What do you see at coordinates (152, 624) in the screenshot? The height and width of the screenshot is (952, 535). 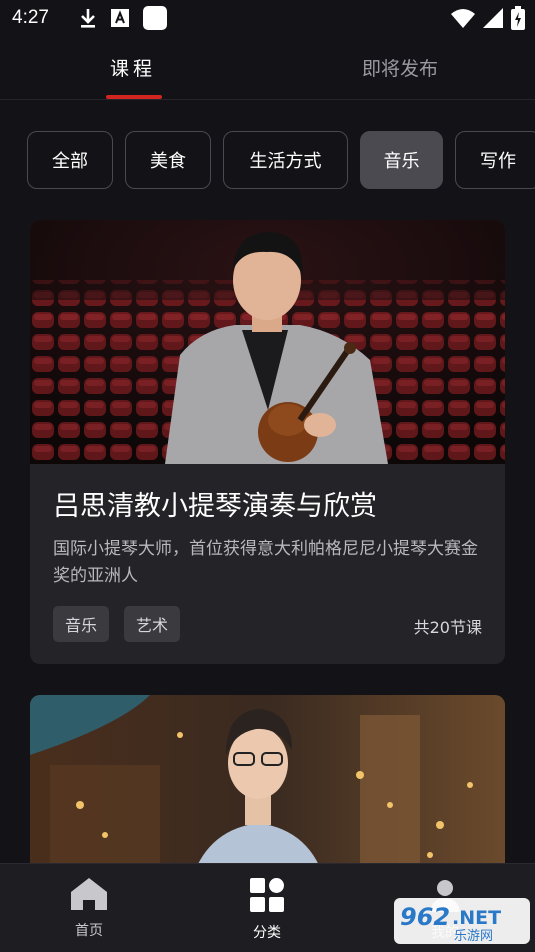 I see `course-tag: 艺术` at bounding box center [152, 624].